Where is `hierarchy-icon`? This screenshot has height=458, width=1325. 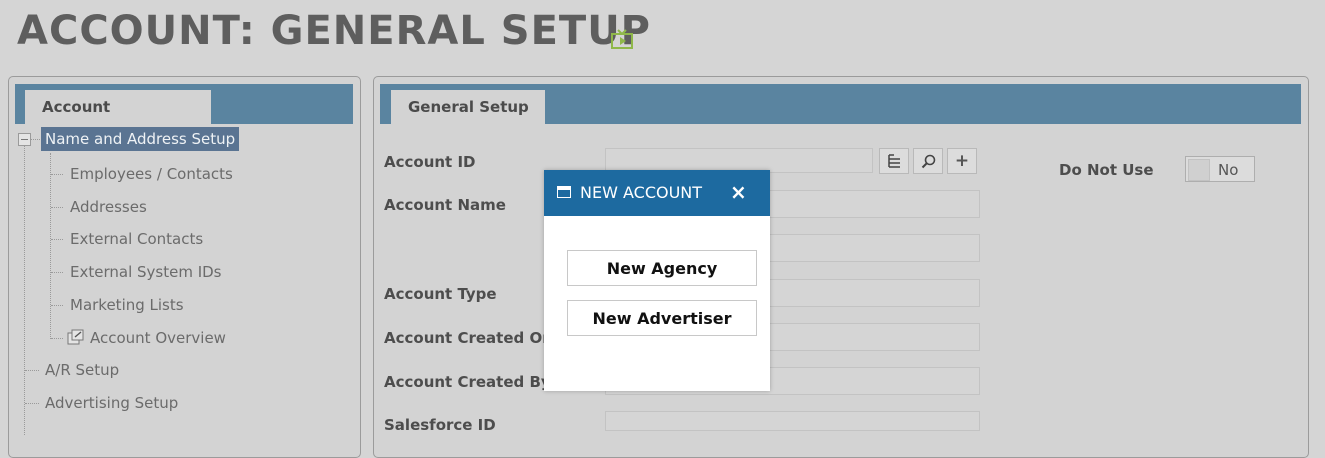
hierarchy-icon is located at coordinates (894, 161).